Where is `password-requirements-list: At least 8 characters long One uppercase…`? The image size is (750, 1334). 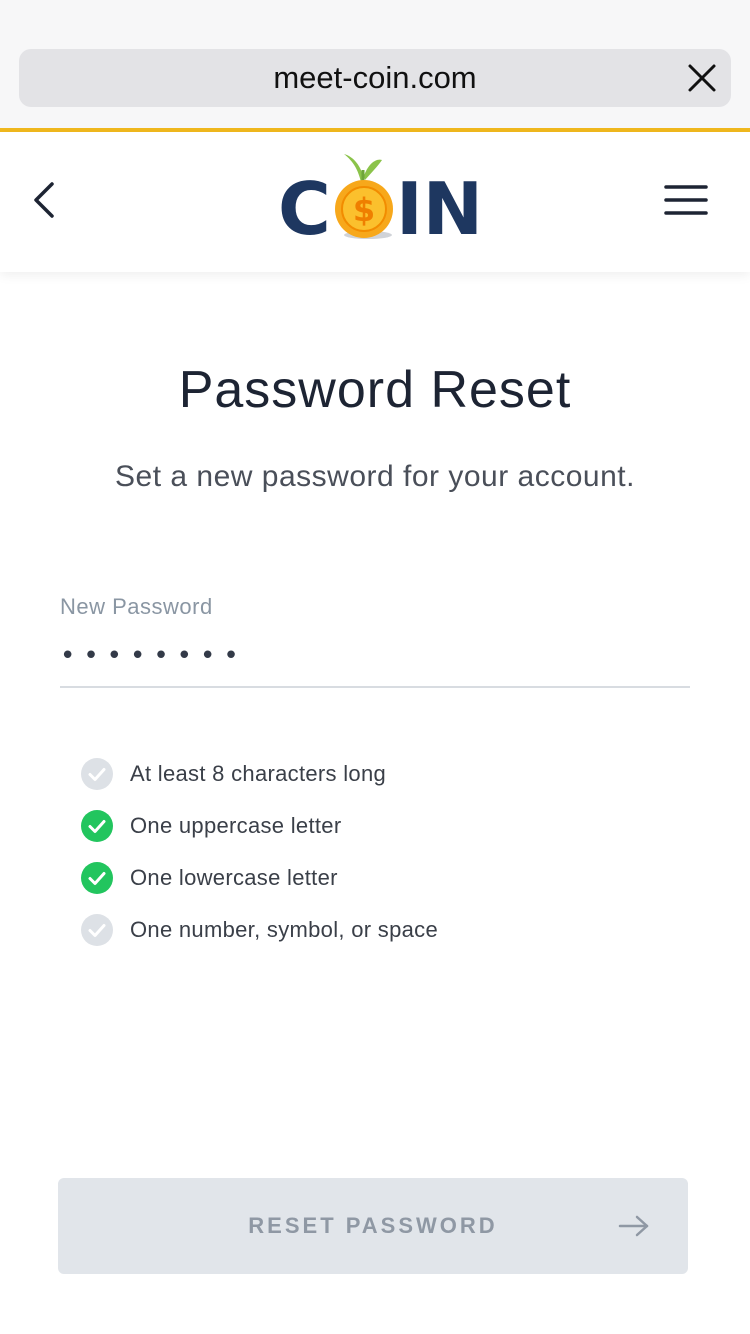 password-requirements-list: At least 8 characters long One uppercase… is located at coordinates (380, 852).